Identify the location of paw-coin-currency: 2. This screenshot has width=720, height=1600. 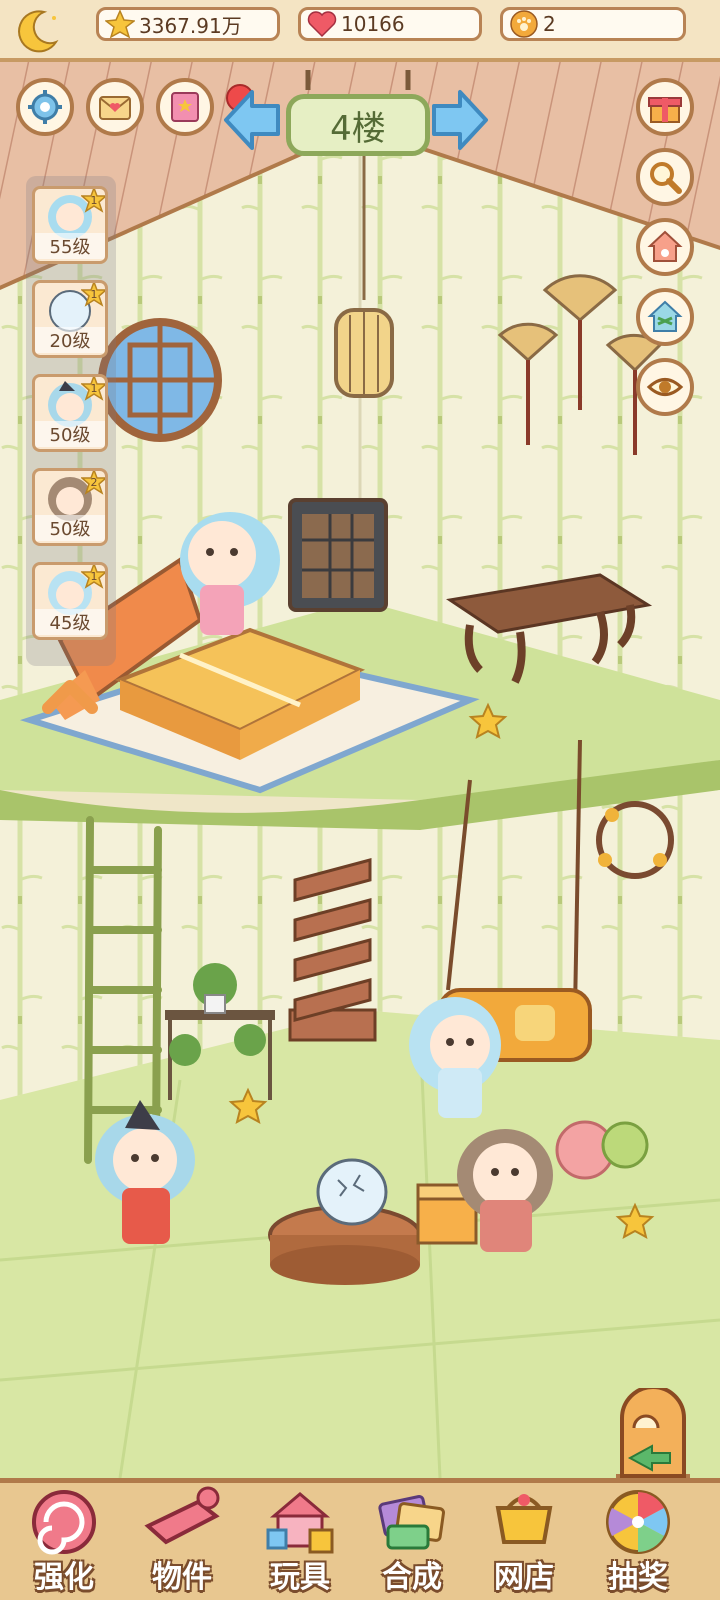
(593, 24).